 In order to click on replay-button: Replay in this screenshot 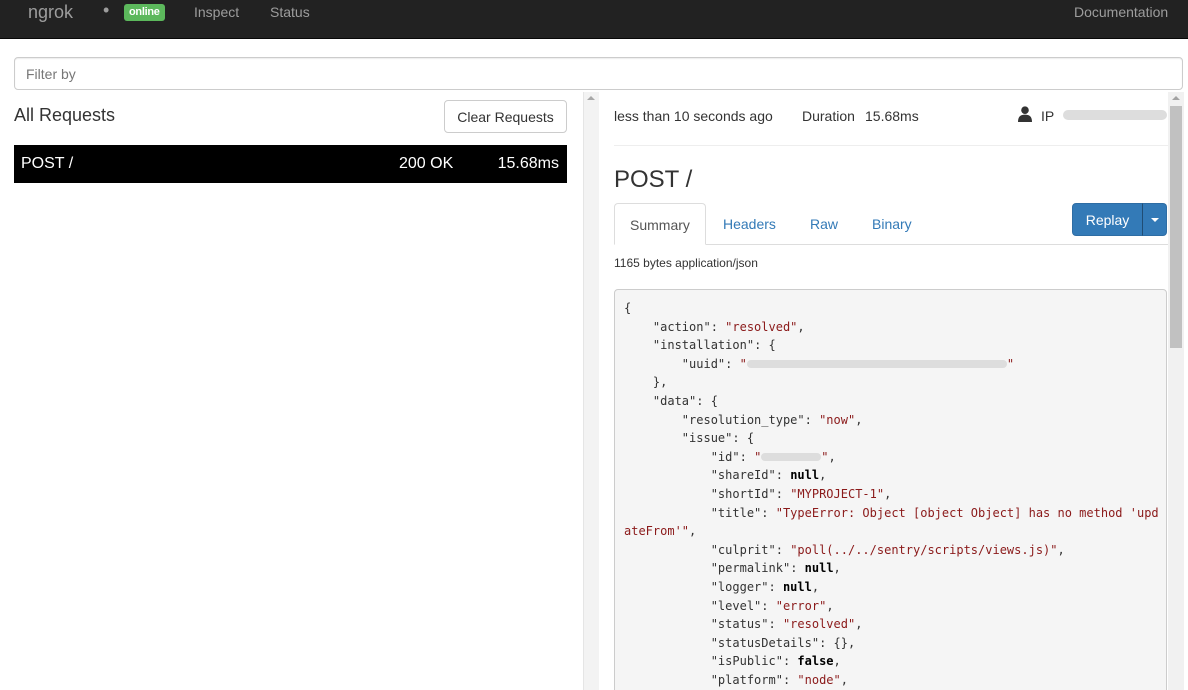, I will do `click(1107, 219)`.